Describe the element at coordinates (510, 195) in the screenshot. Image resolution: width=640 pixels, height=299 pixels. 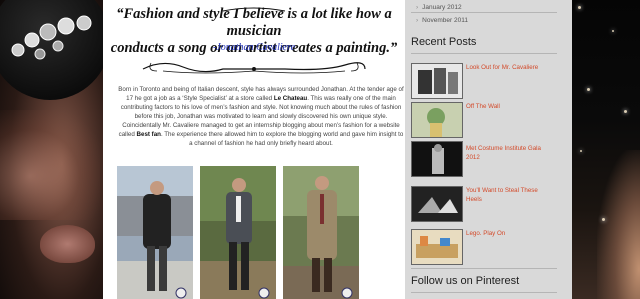
I see `post-link-4: You'll Want to Steal These Heels` at that location.